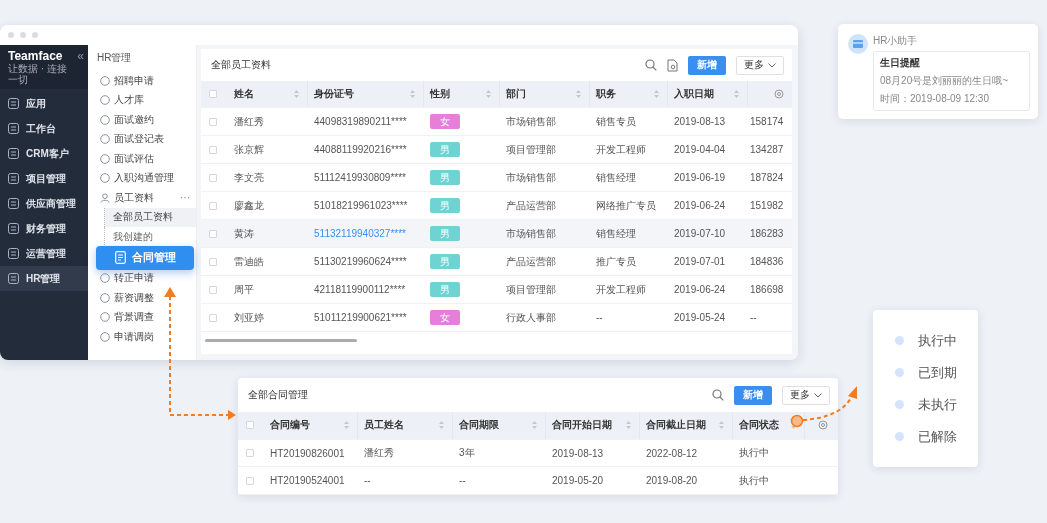  What do you see at coordinates (142, 298) in the screenshot?
I see `nav-item: 薪资调整` at bounding box center [142, 298].